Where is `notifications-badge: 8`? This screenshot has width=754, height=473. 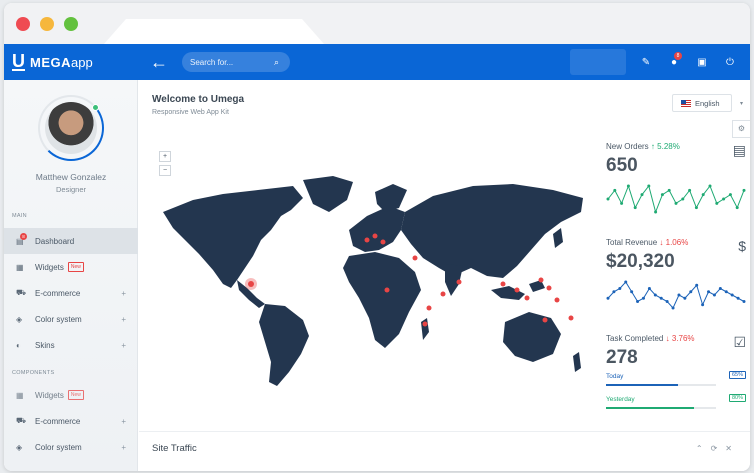 notifications-badge: 8 is located at coordinates (678, 55).